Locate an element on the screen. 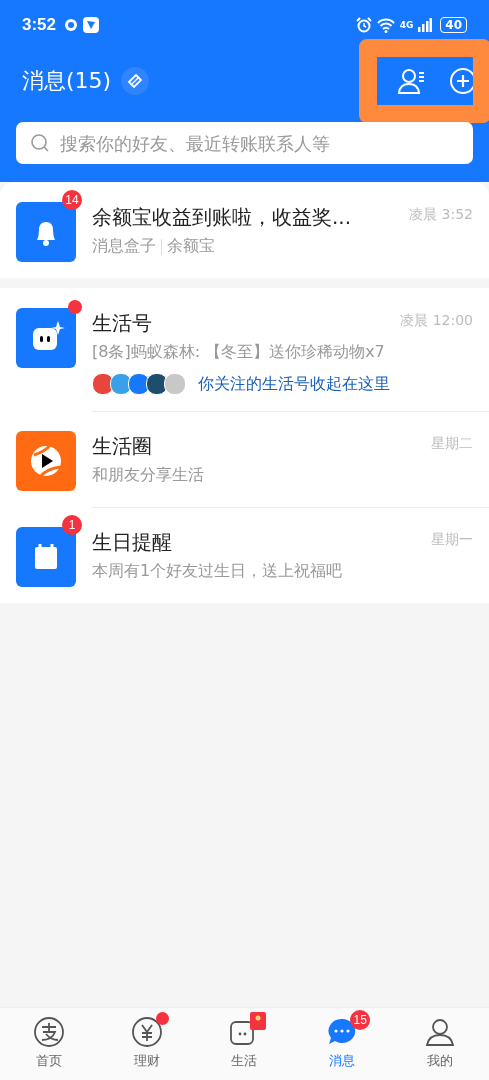 The width and height of the screenshot is (489, 1080). app-notification-icon is located at coordinates (91, 25).